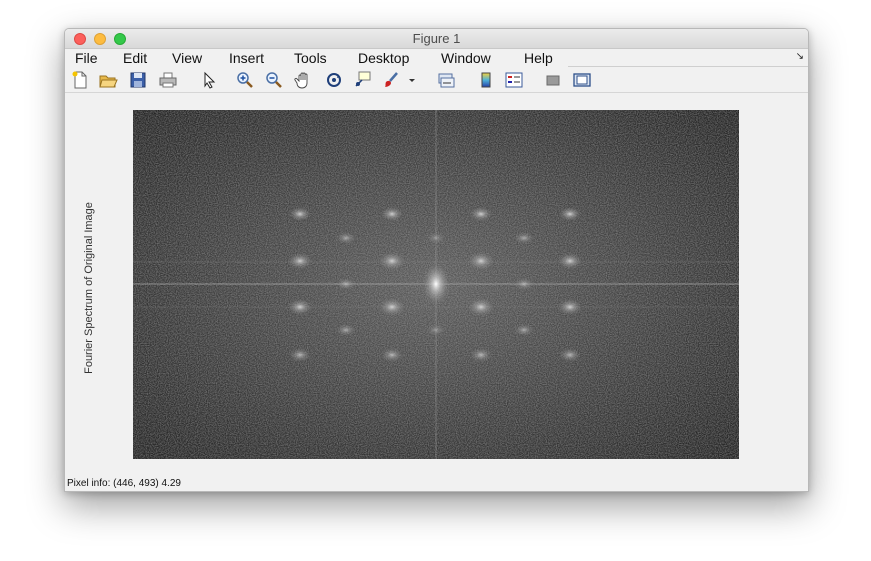 The height and width of the screenshot is (561, 871). Describe the element at coordinates (310, 58) in the screenshot. I see `menu-tools: Tools` at that location.